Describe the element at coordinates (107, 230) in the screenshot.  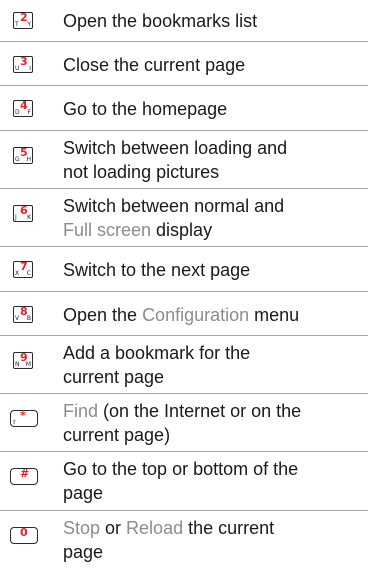
I see `ui-term: Full screen` at that location.